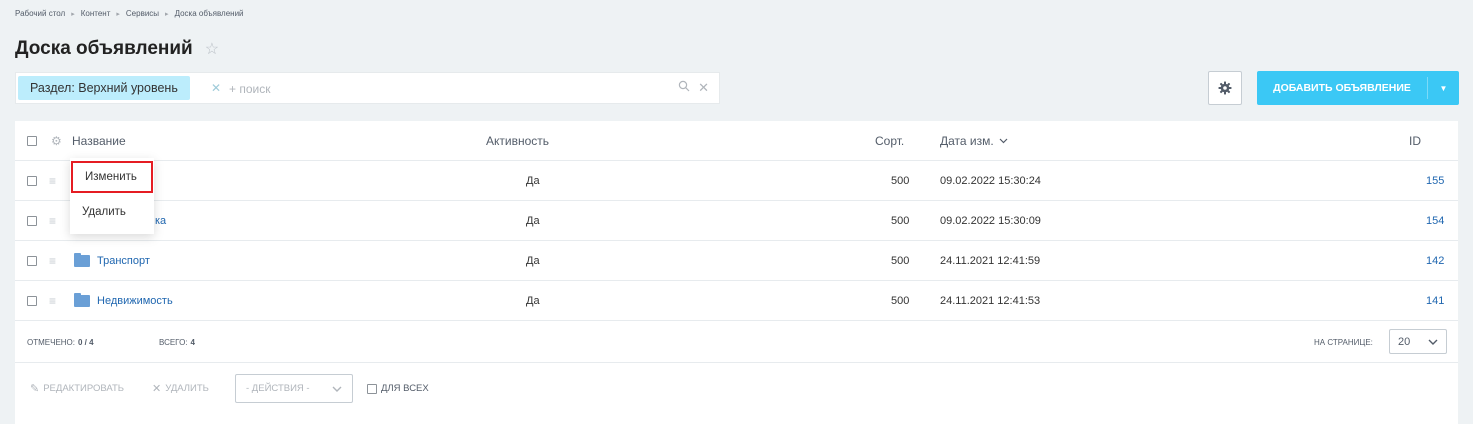 Image resolution: width=1473 pixels, height=424 pixels. I want to click on row-id: 155, so click(1435, 181).